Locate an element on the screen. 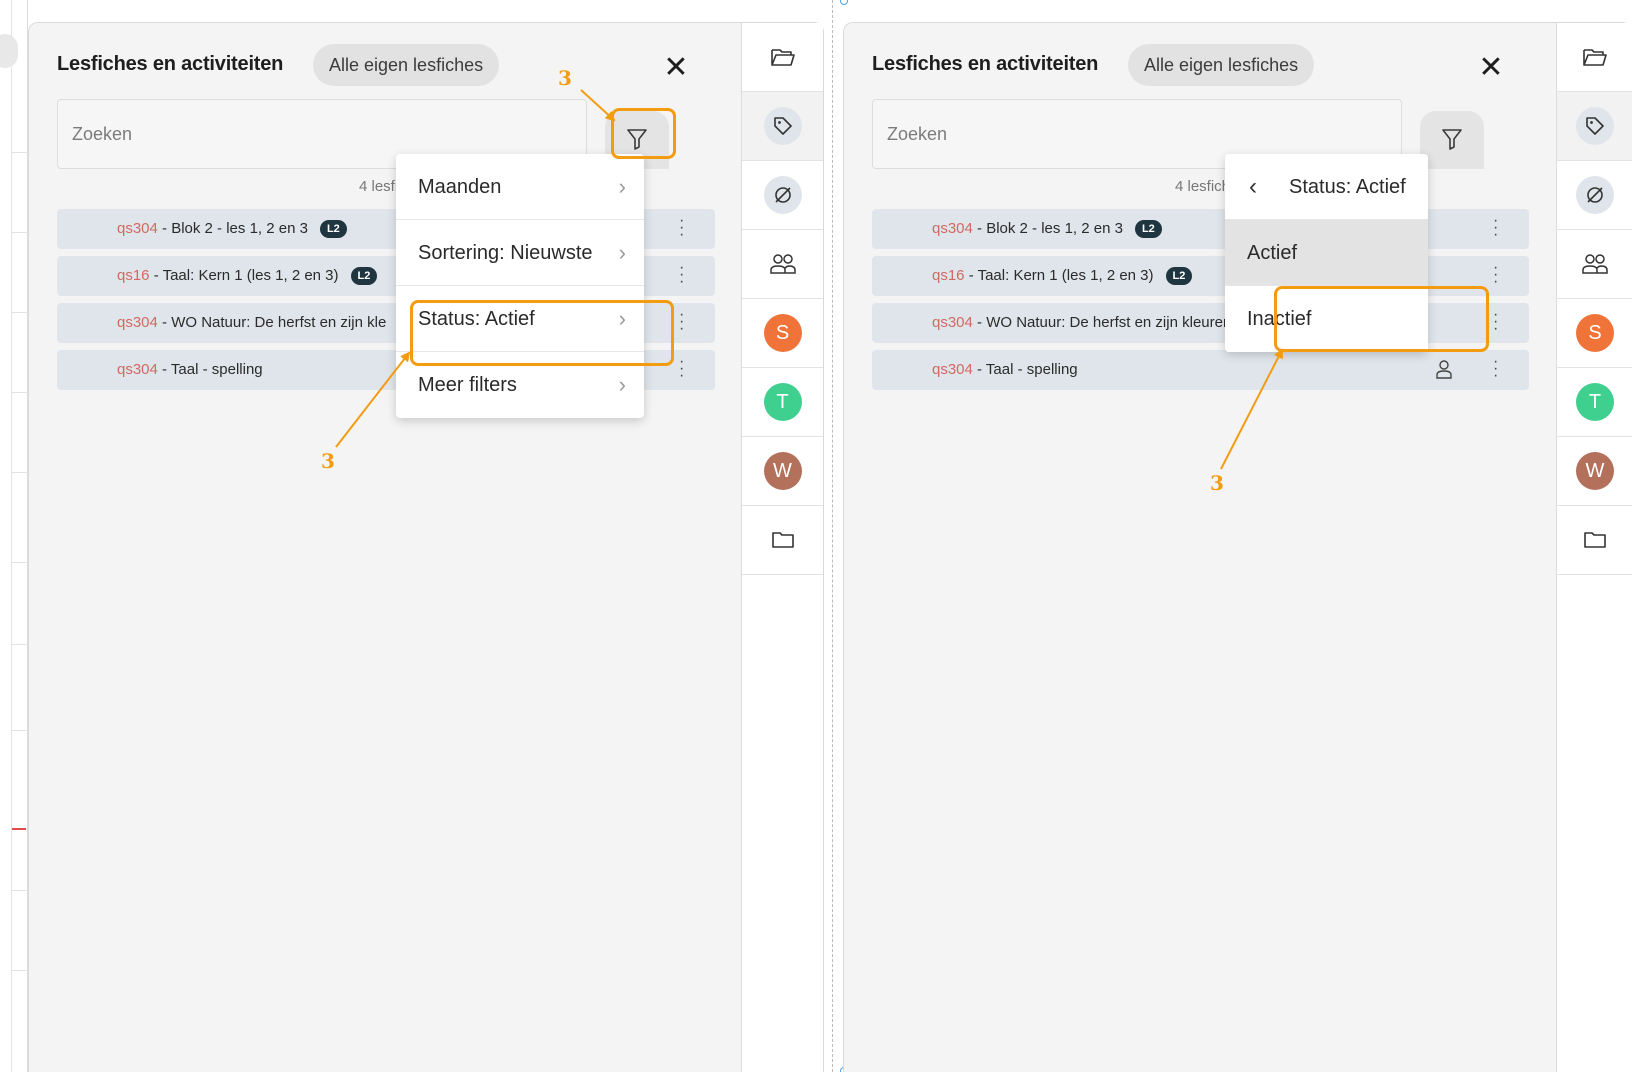 Image resolution: width=1632 pixels, height=1072 pixels. status-option-actief: Actief is located at coordinates (1326, 253).